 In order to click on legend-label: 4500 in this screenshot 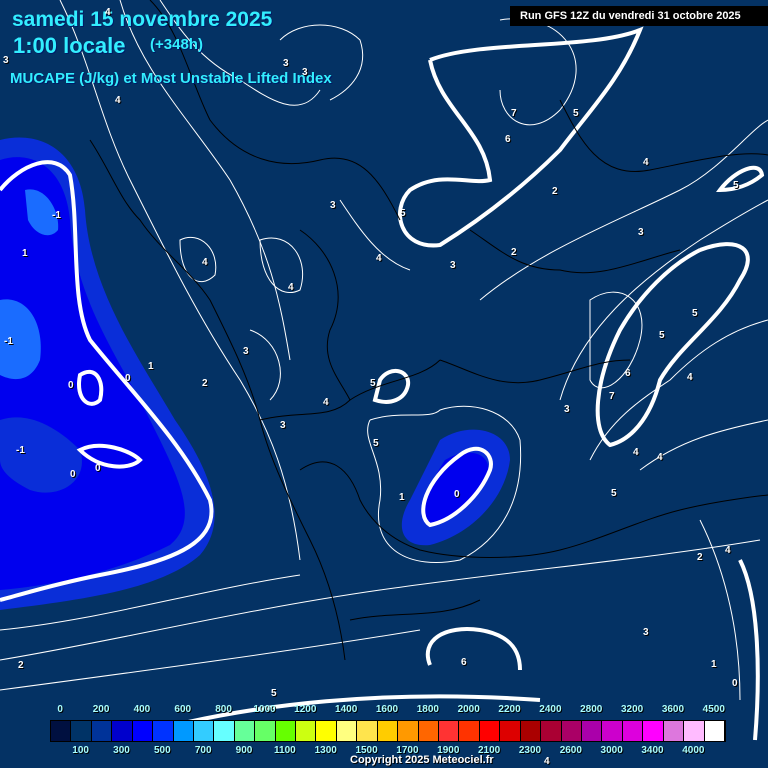, I will do `click(713, 709)`.